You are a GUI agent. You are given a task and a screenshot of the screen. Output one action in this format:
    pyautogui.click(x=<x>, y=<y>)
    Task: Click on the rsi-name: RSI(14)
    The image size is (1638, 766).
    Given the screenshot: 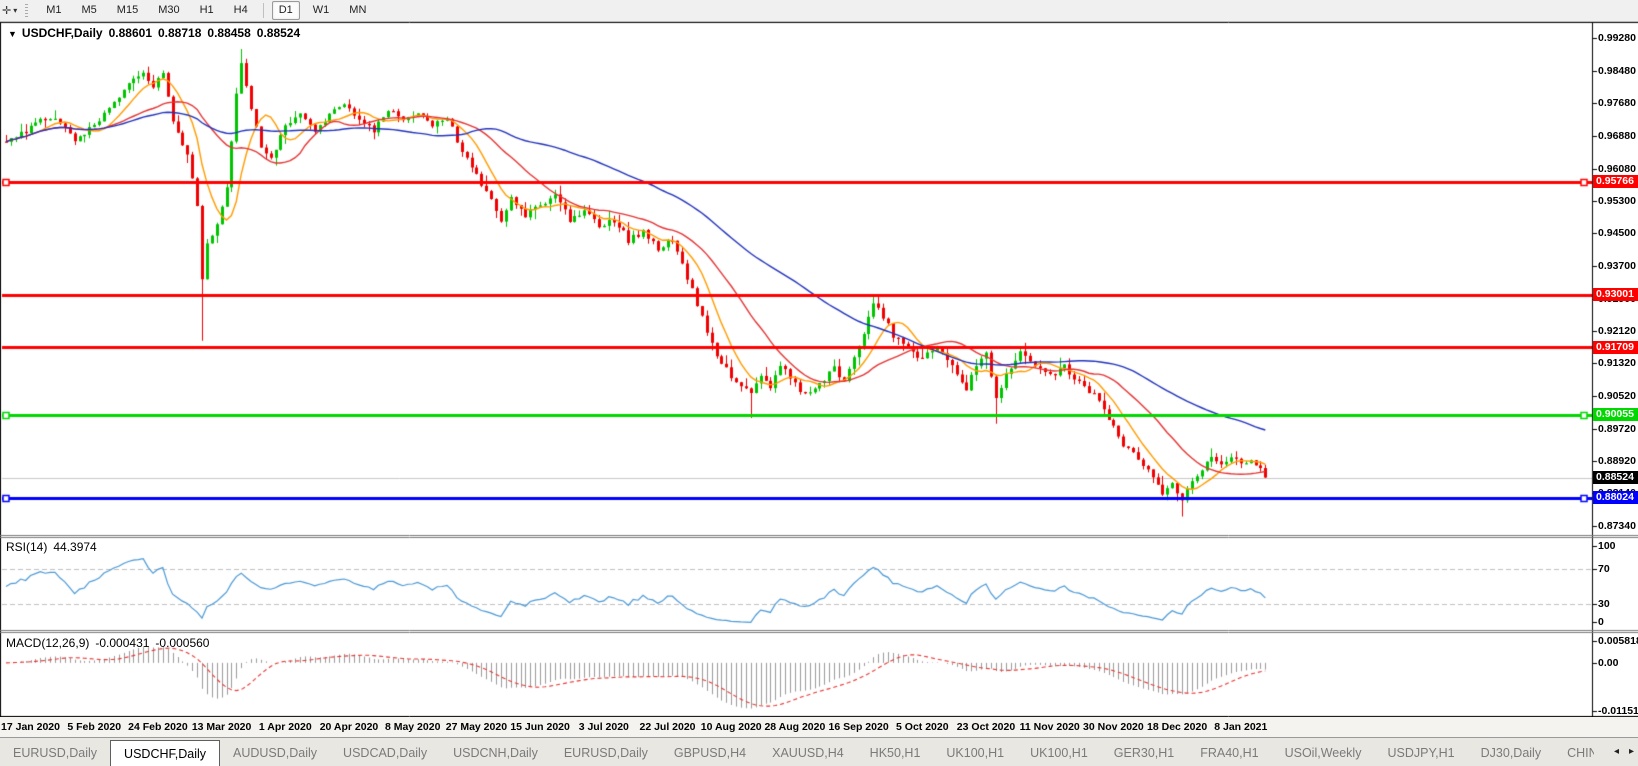 What is the action you would take?
    pyautogui.click(x=27, y=547)
    